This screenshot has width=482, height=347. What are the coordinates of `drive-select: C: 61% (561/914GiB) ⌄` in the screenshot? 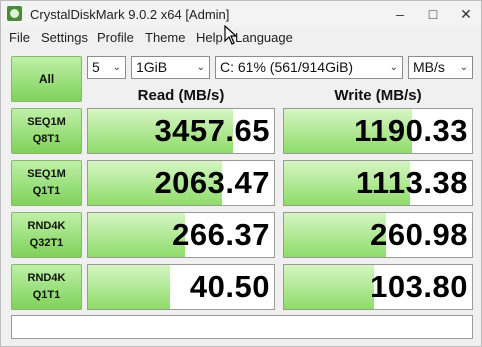 It's located at (309, 67).